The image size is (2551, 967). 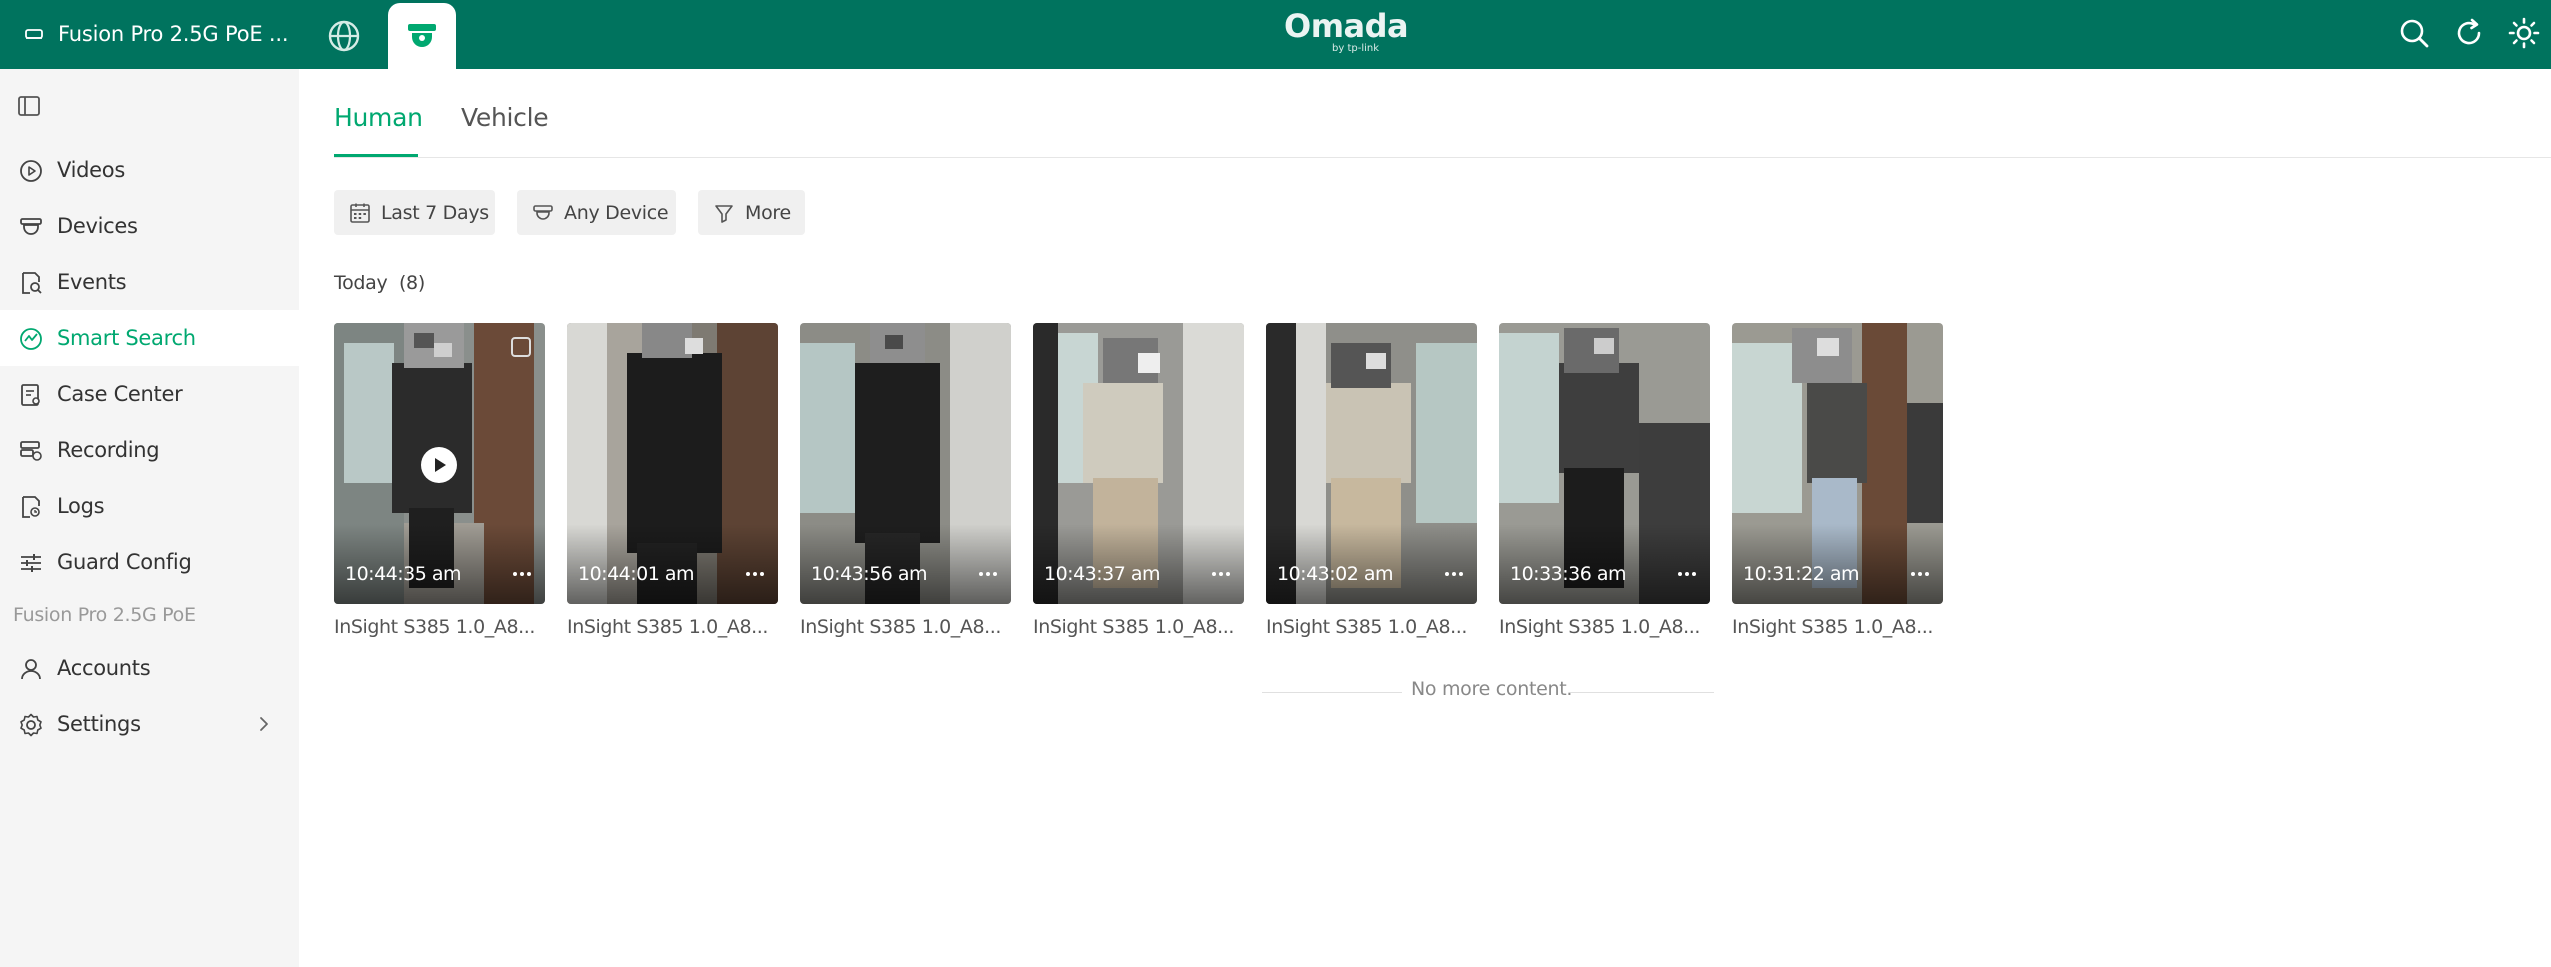 I want to click on sidebar-item-smart-search: Smart Search, so click(x=149, y=338).